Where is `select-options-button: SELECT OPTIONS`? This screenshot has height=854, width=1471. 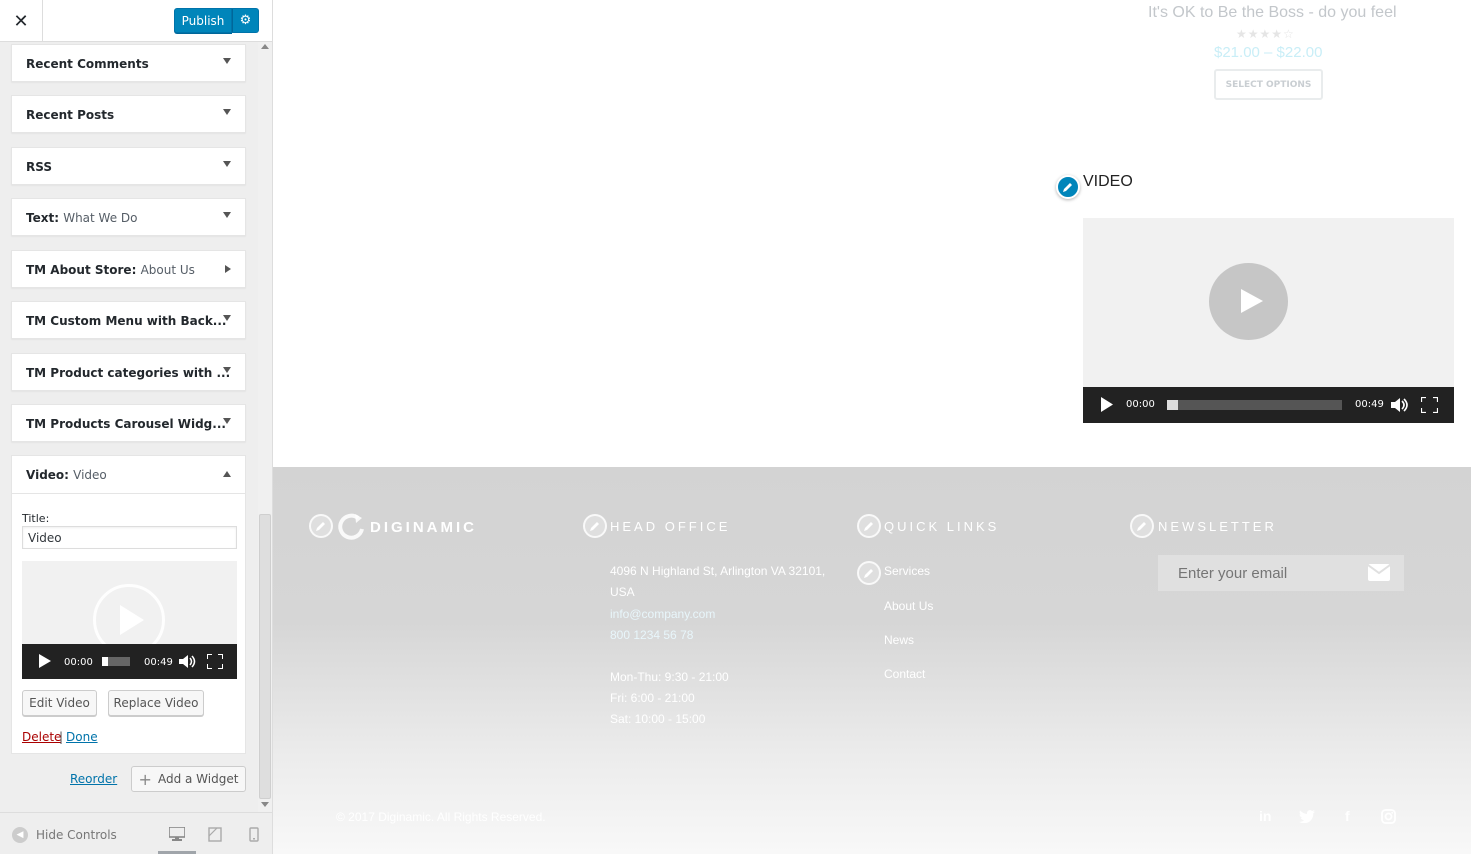
select-options-button: SELECT OPTIONS is located at coordinates (1268, 84).